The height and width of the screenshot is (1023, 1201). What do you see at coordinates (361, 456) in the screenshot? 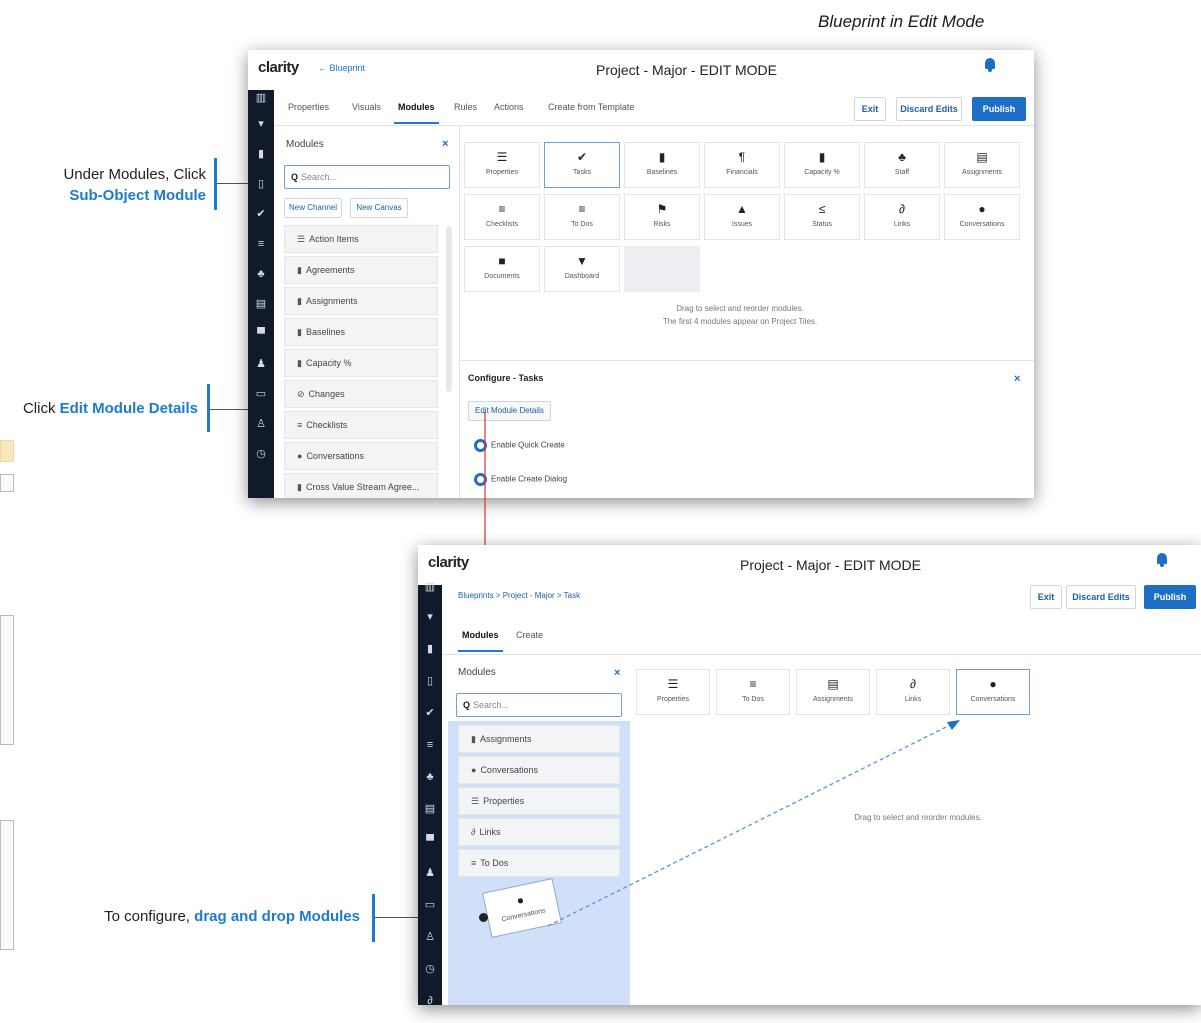
I see `list-item: ● Conversations` at bounding box center [361, 456].